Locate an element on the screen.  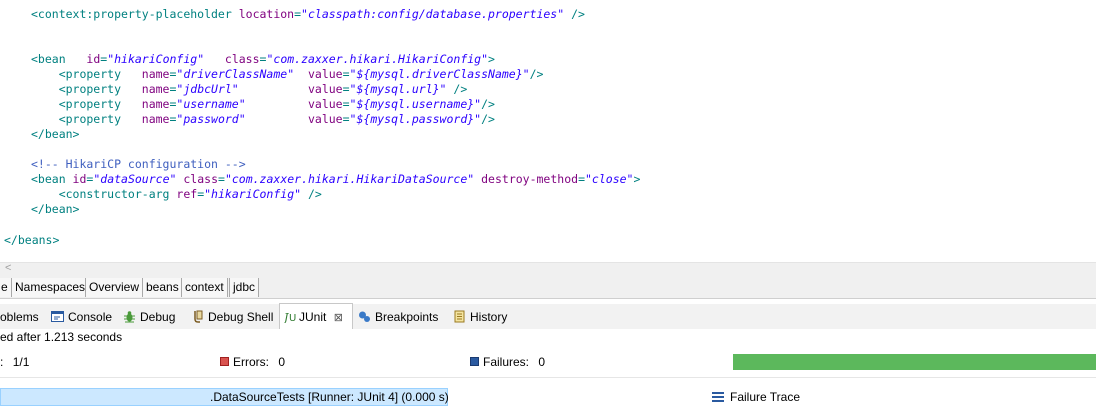
tab-history: History is located at coordinates (480, 317).